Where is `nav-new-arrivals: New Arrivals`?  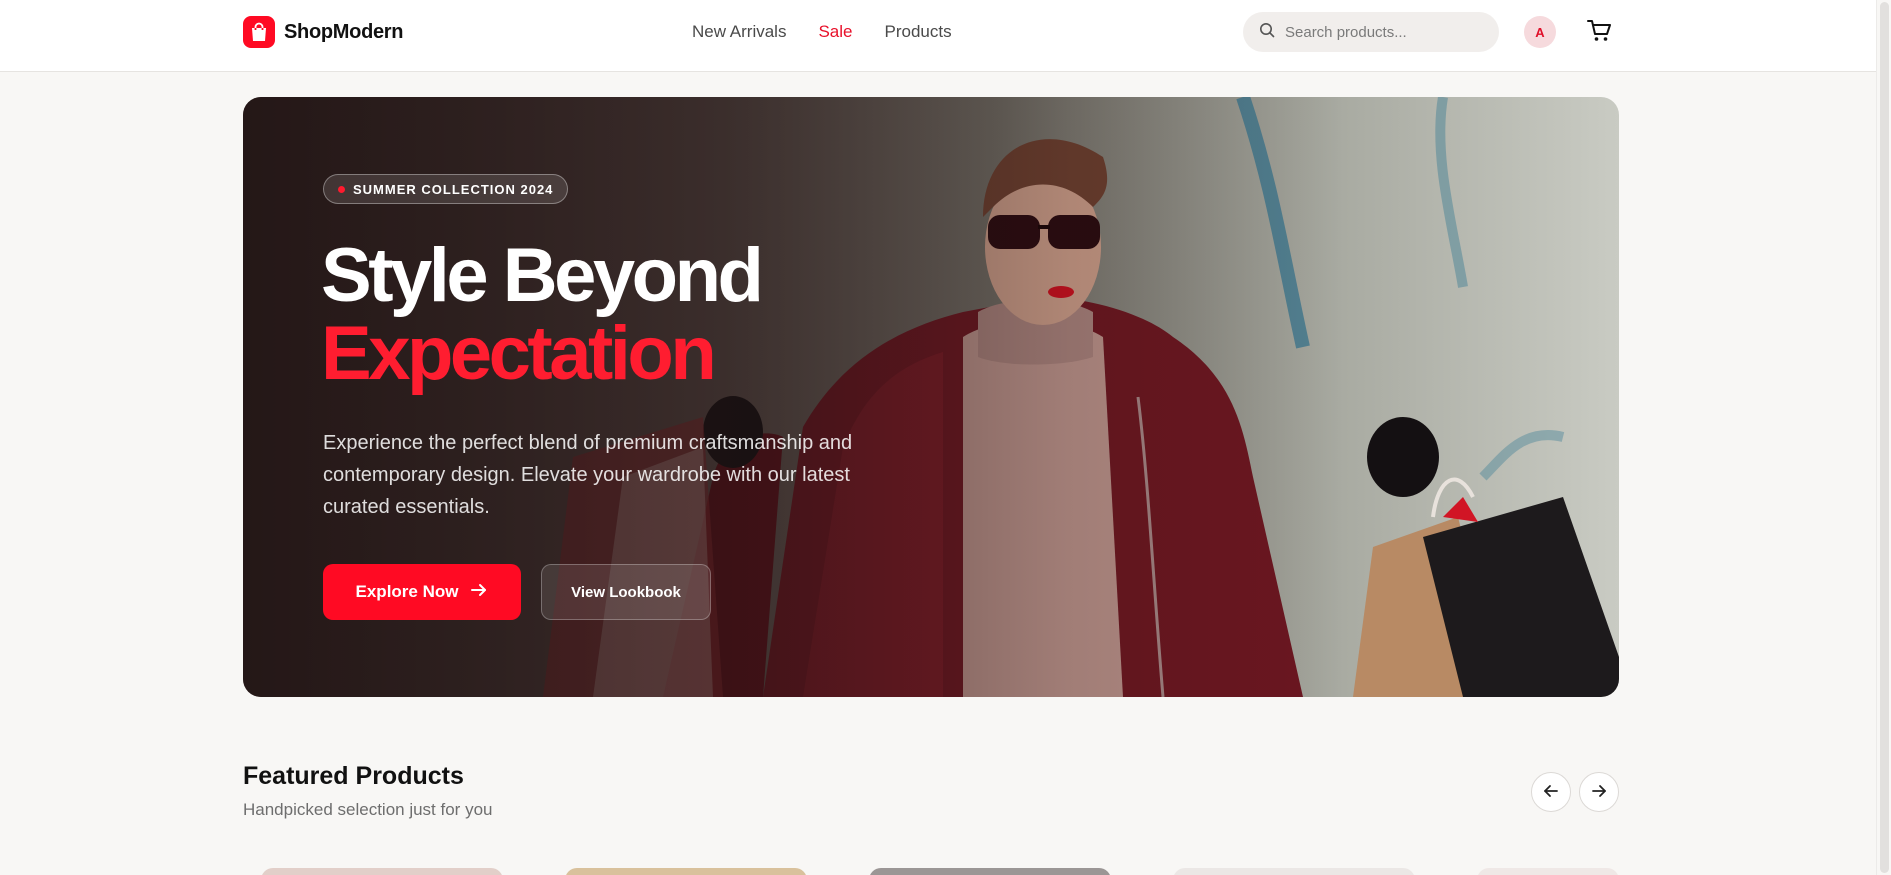 nav-new-arrivals: New Arrivals is located at coordinates (739, 32).